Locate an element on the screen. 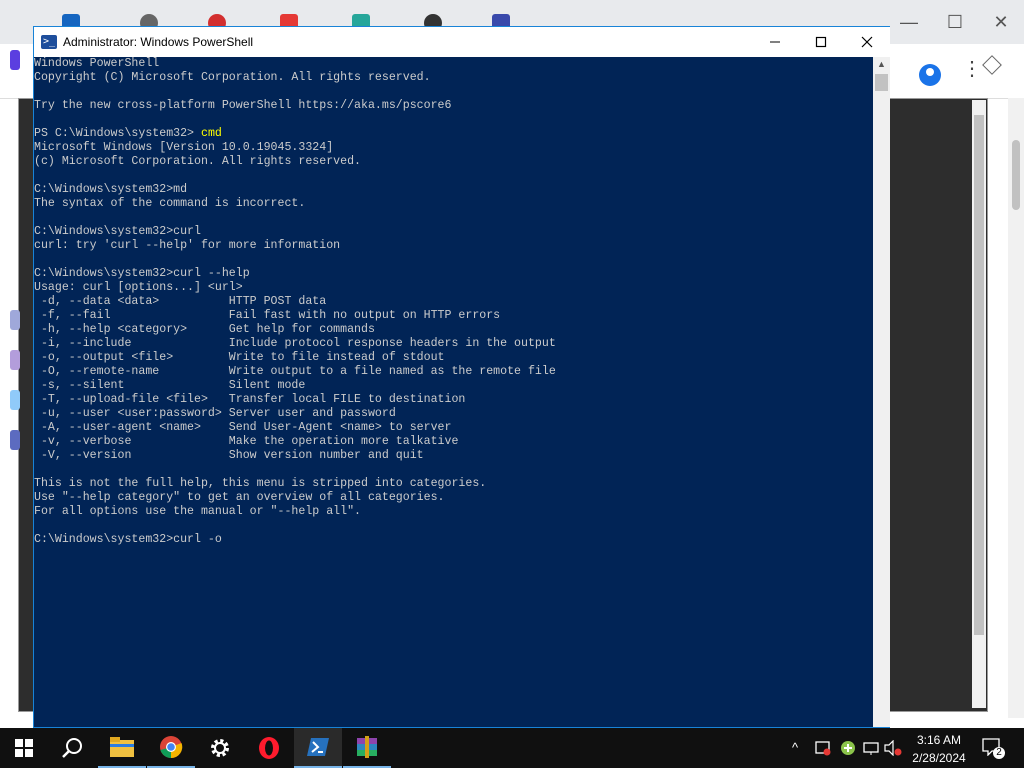 The image size is (1024, 768). windows-start-icon is located at coordinates (24, 748).